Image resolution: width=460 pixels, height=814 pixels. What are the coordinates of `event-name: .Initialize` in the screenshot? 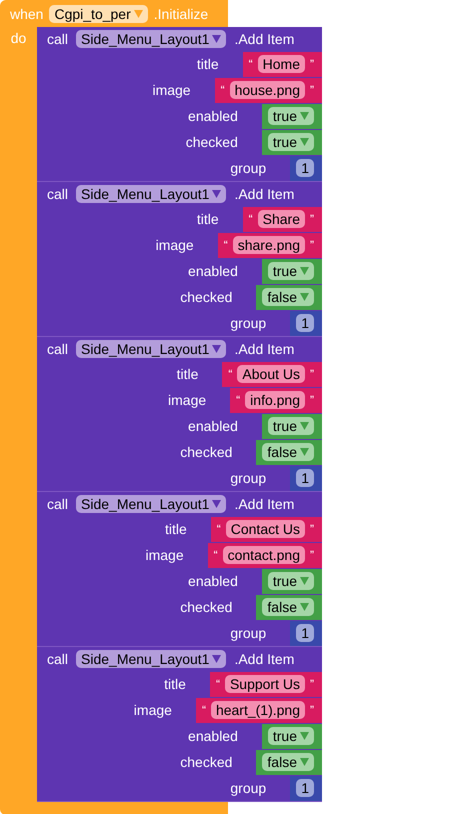 It's located at (181, 14).